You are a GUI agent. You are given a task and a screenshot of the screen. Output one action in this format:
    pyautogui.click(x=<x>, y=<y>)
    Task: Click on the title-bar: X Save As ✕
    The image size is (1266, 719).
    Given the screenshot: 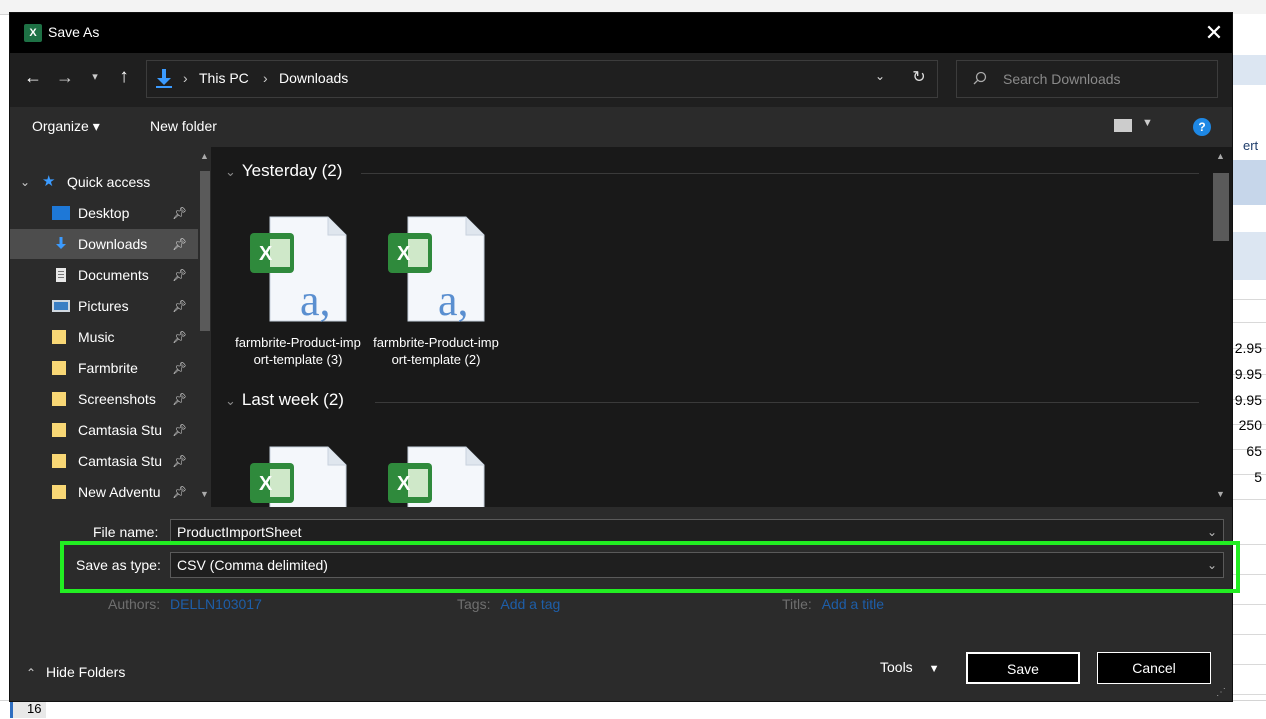 What is the action you would take?
    pyautogui.click(x=621, y=33)
    